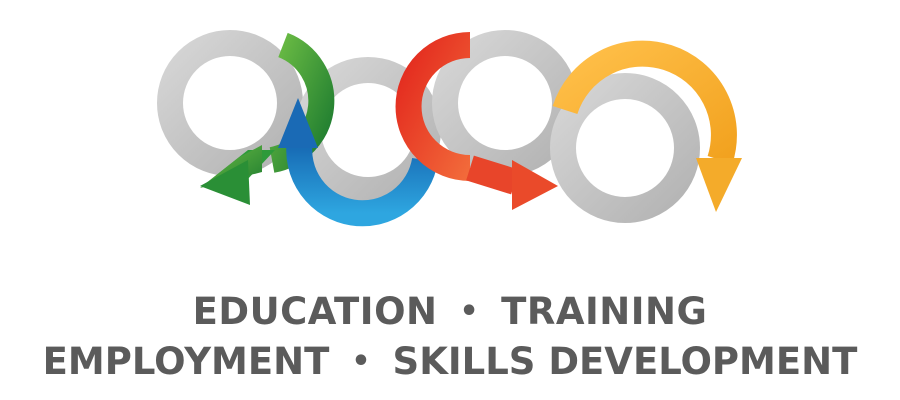  What do you see at coordinates (450, 312) in the screenshot?
I see `tagline-line-1: EDUCATION • TRAINING` at bounding box center [450, 312].